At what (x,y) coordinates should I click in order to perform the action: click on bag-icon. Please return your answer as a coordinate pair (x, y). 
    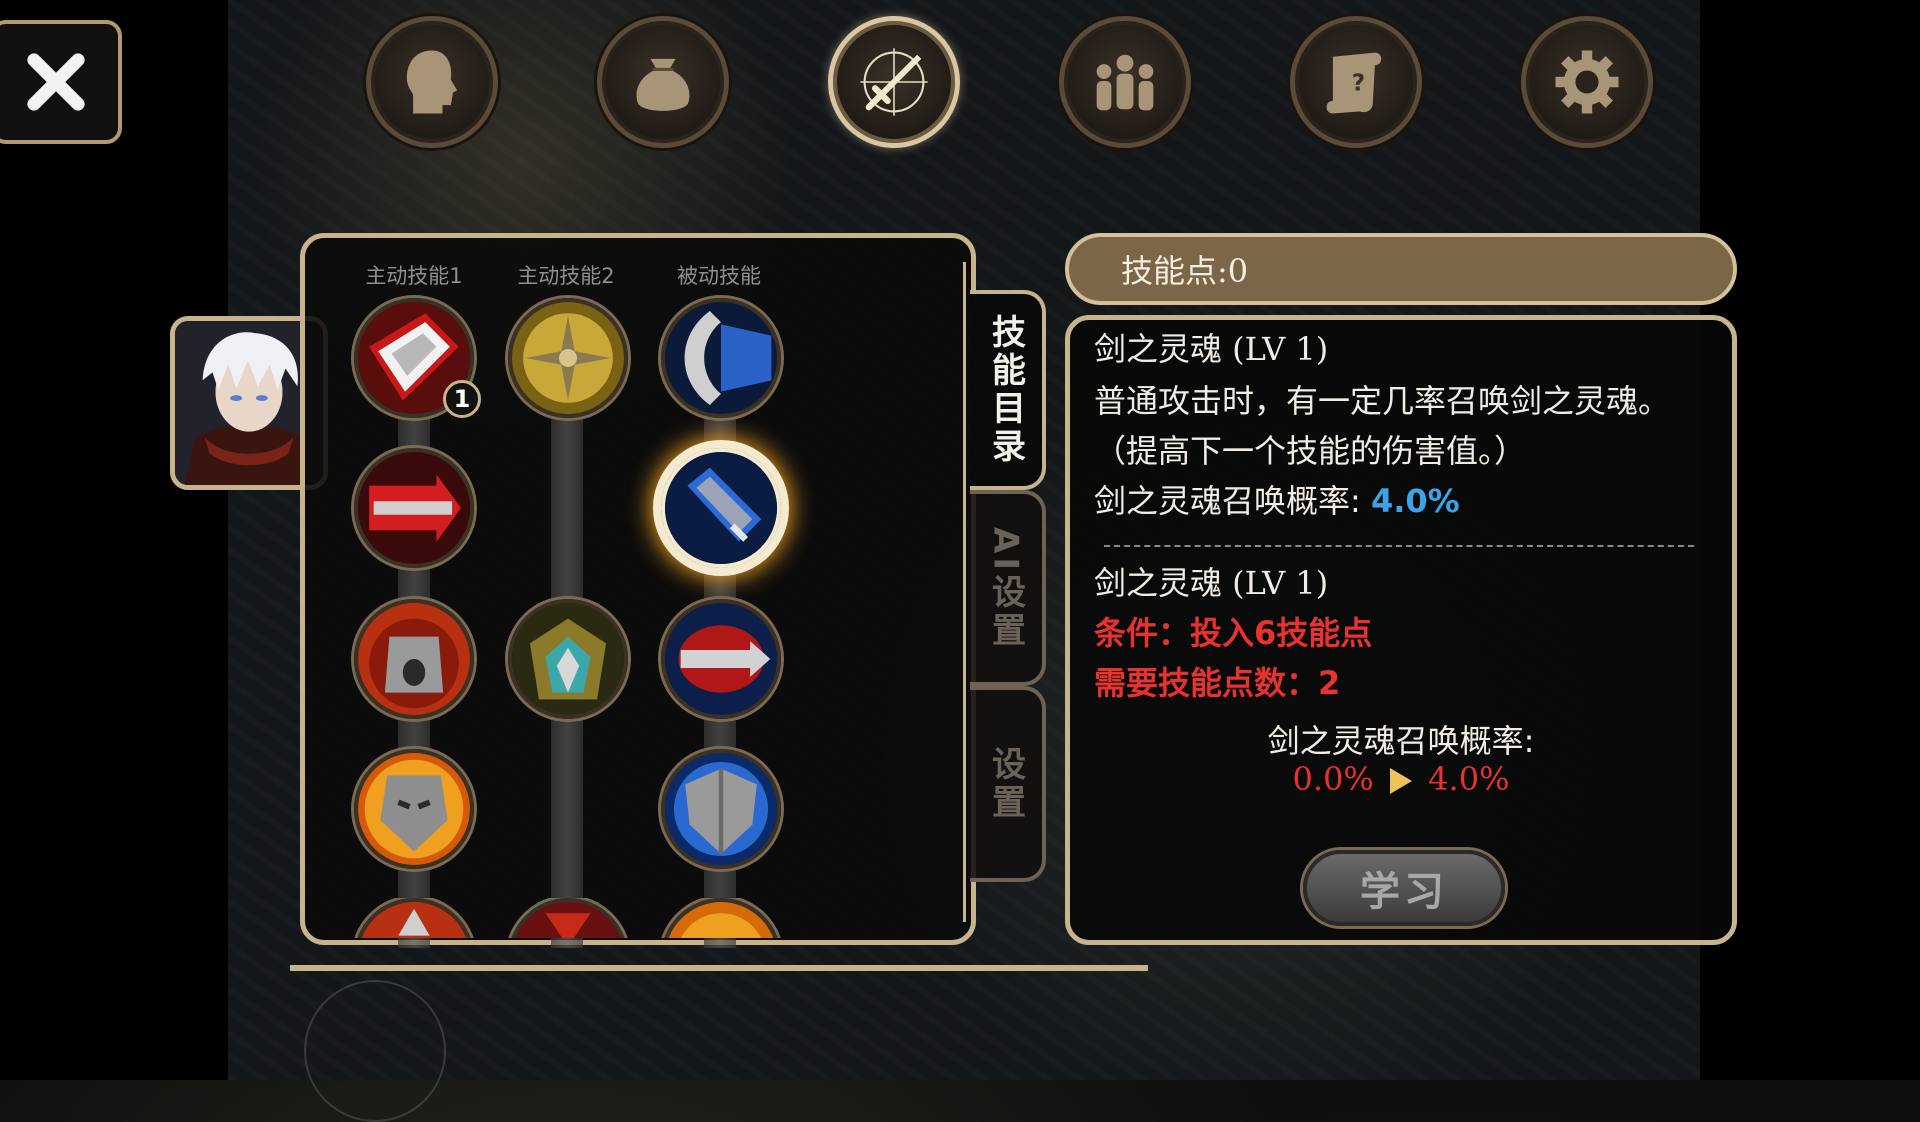
    Looking at the image, I should click on (663, 84).